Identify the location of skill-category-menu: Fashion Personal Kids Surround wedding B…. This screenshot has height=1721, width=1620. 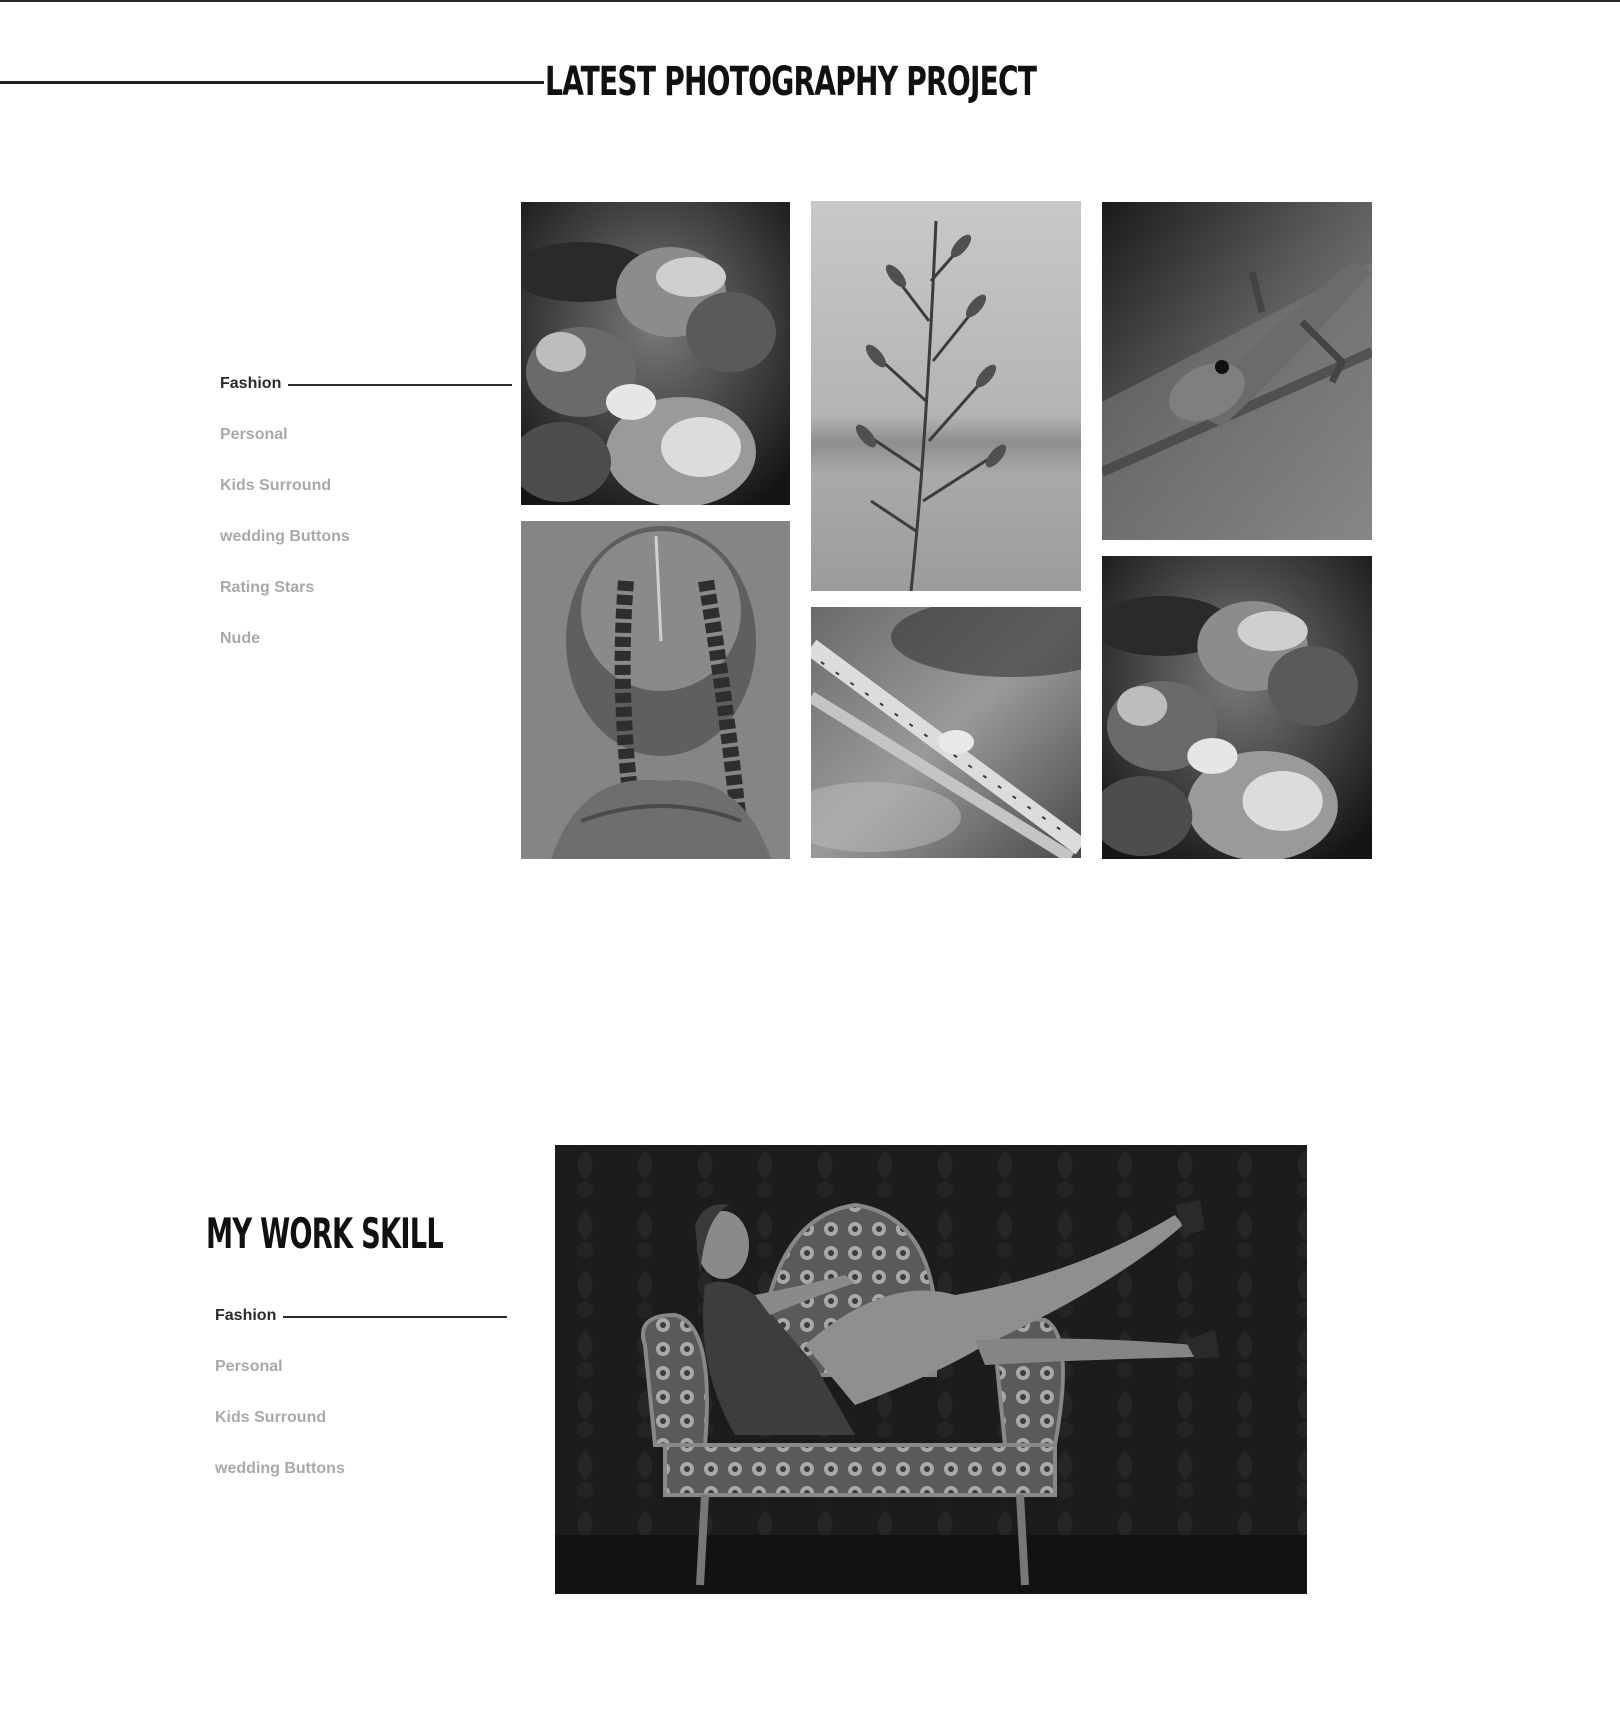
(361, 1408).